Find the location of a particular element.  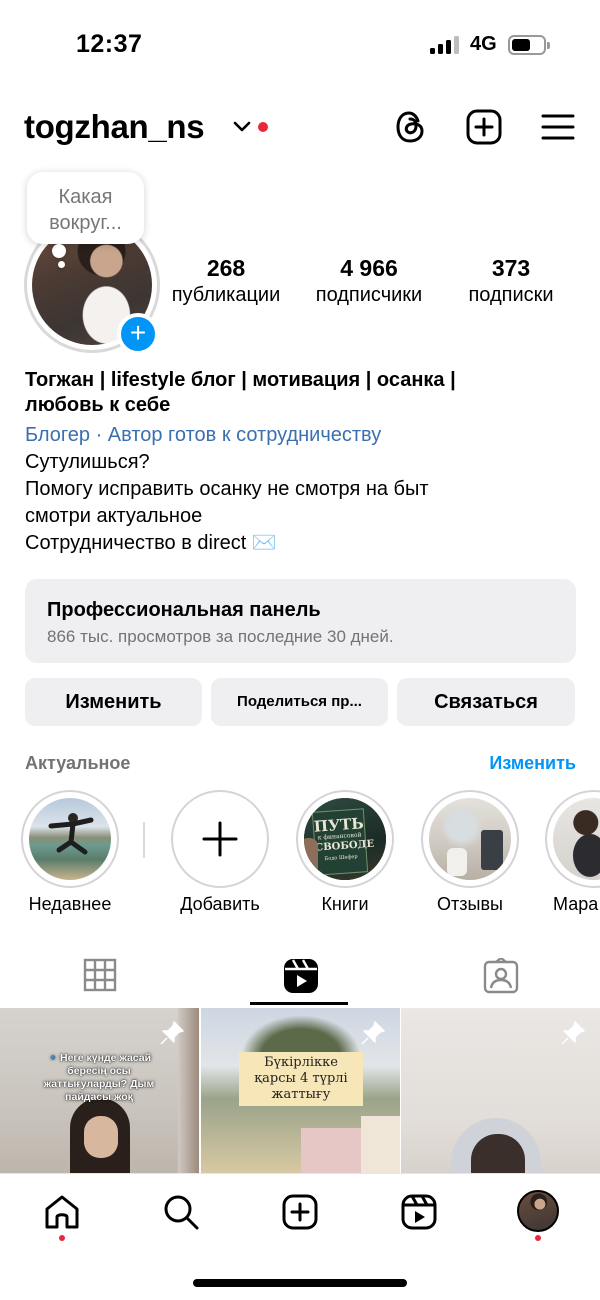

tab-reels is located at coordinates (300, 979).